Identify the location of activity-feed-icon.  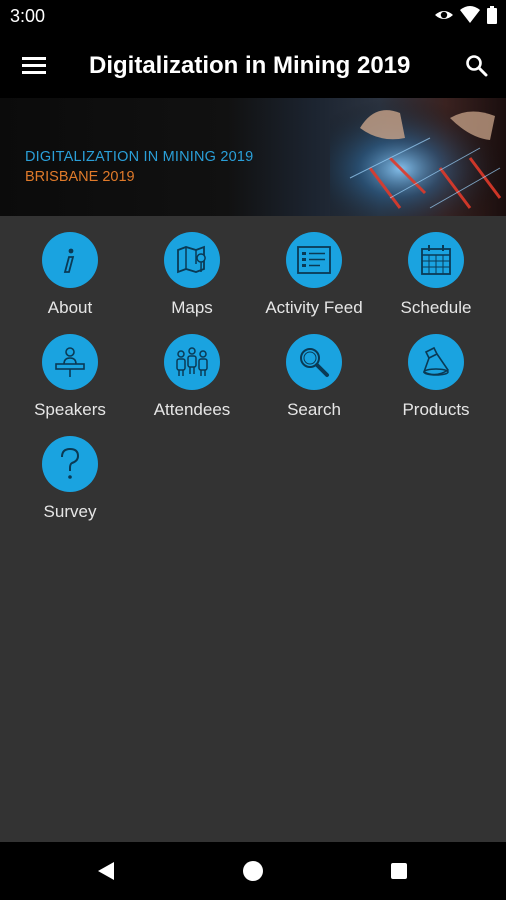
(314, 260).